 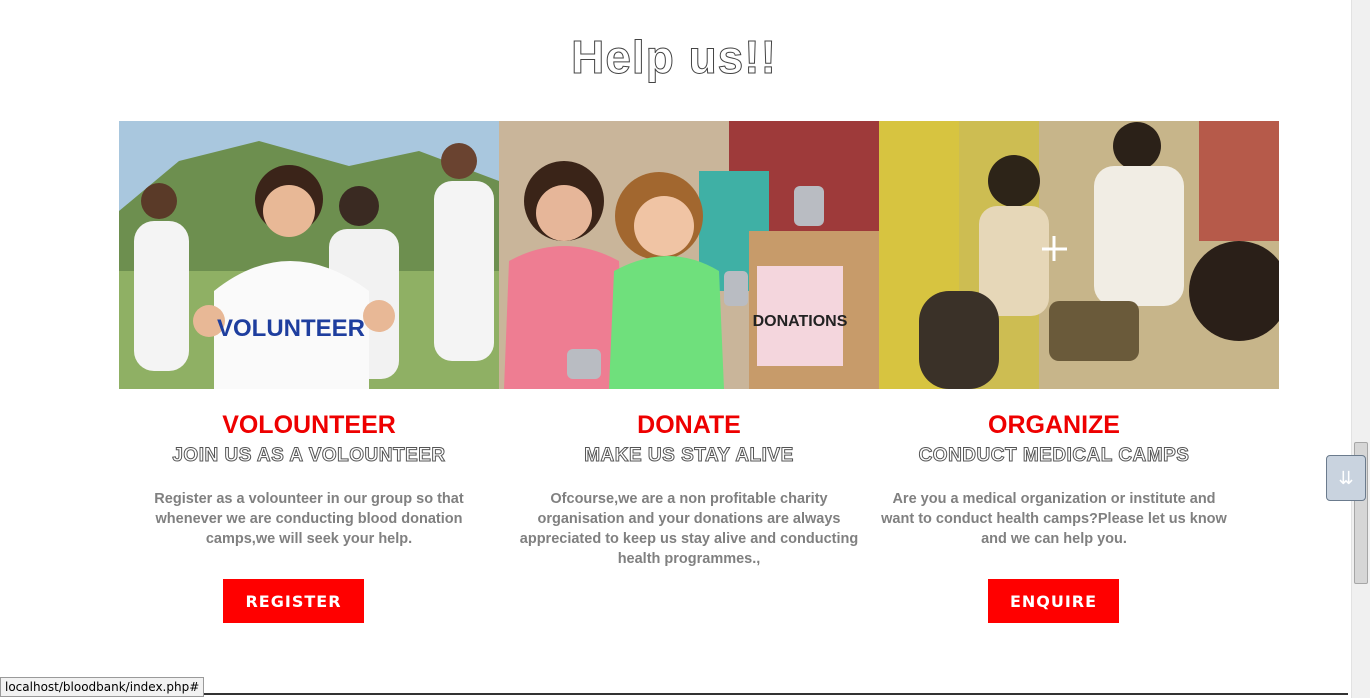 I want to click on card-heading: ORGANIZE, so click(x=1054, y=425).